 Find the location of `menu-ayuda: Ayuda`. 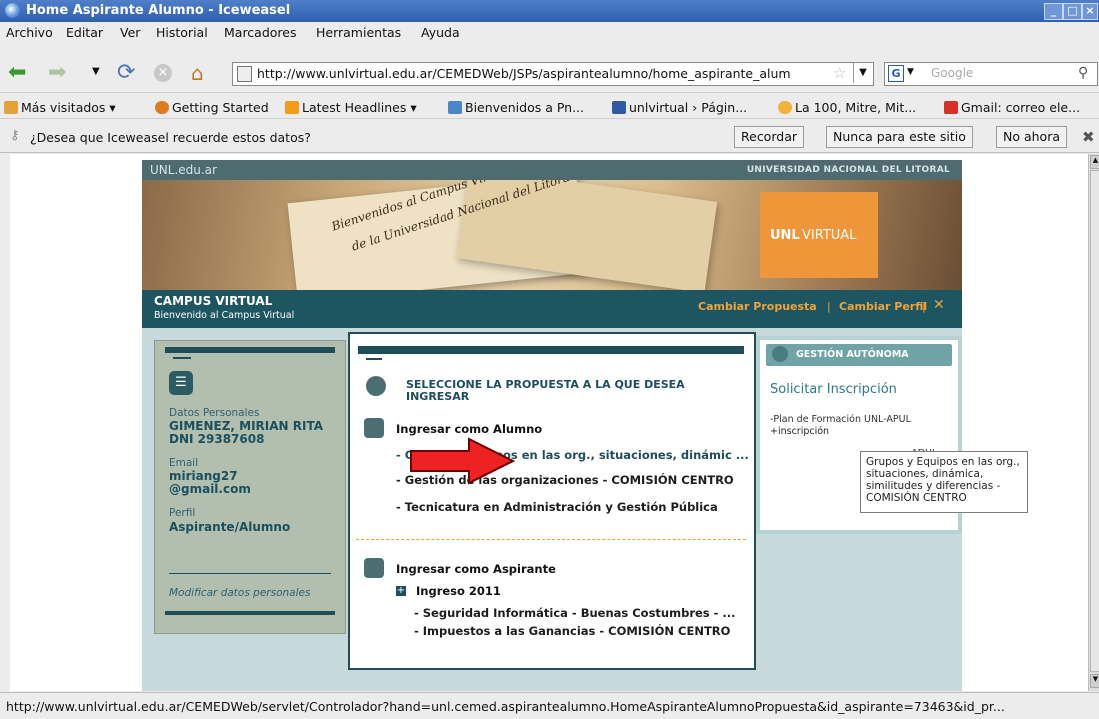

menu-ayuda: Ayuda is located at coordinates (440, 32).